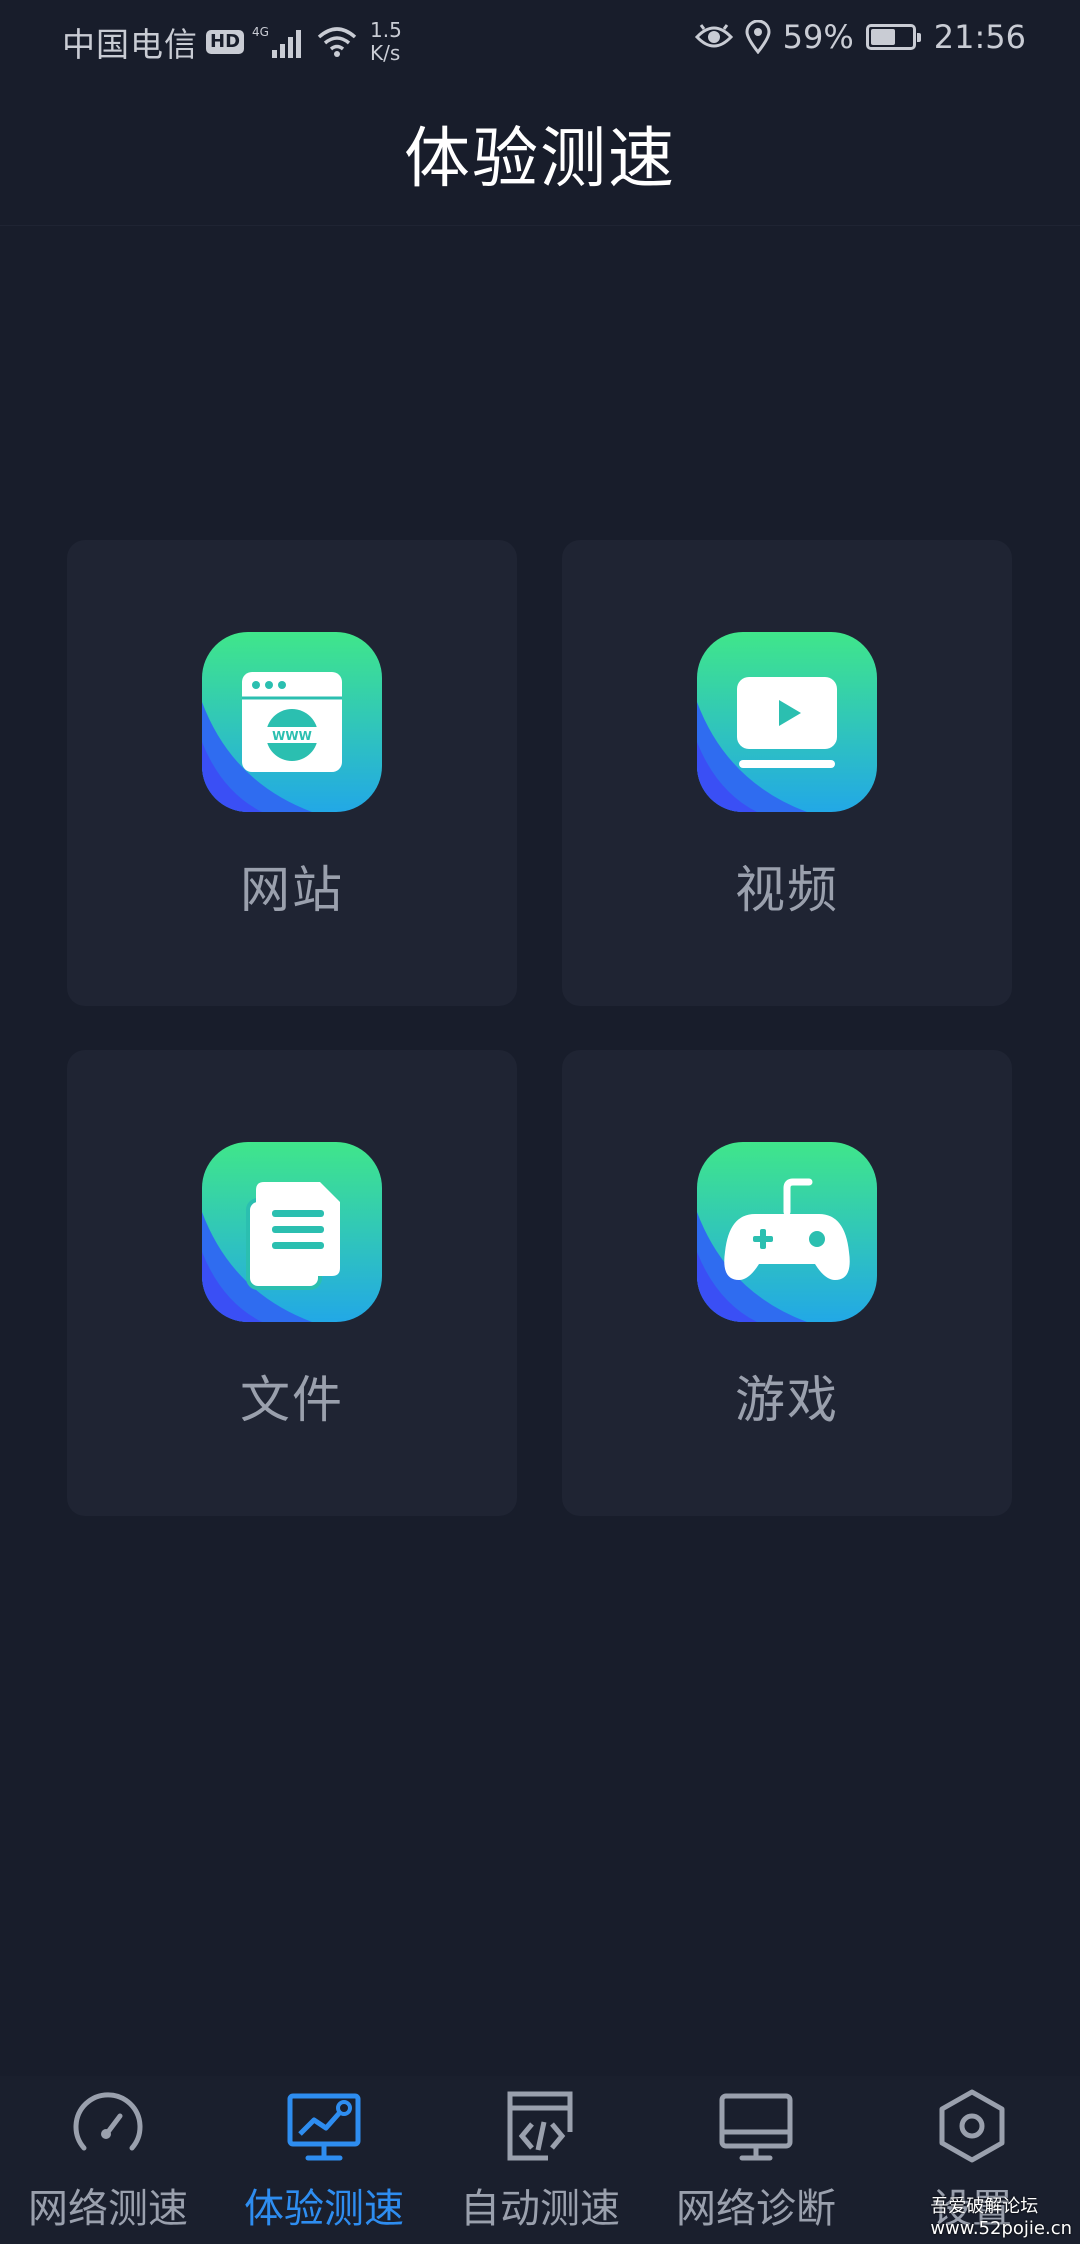 The image size is (1080, 2244). What do you see at coordinates (292, 890) in the screenshot?
I see `card-label-website: 网站` at bounding box center [292, 890].